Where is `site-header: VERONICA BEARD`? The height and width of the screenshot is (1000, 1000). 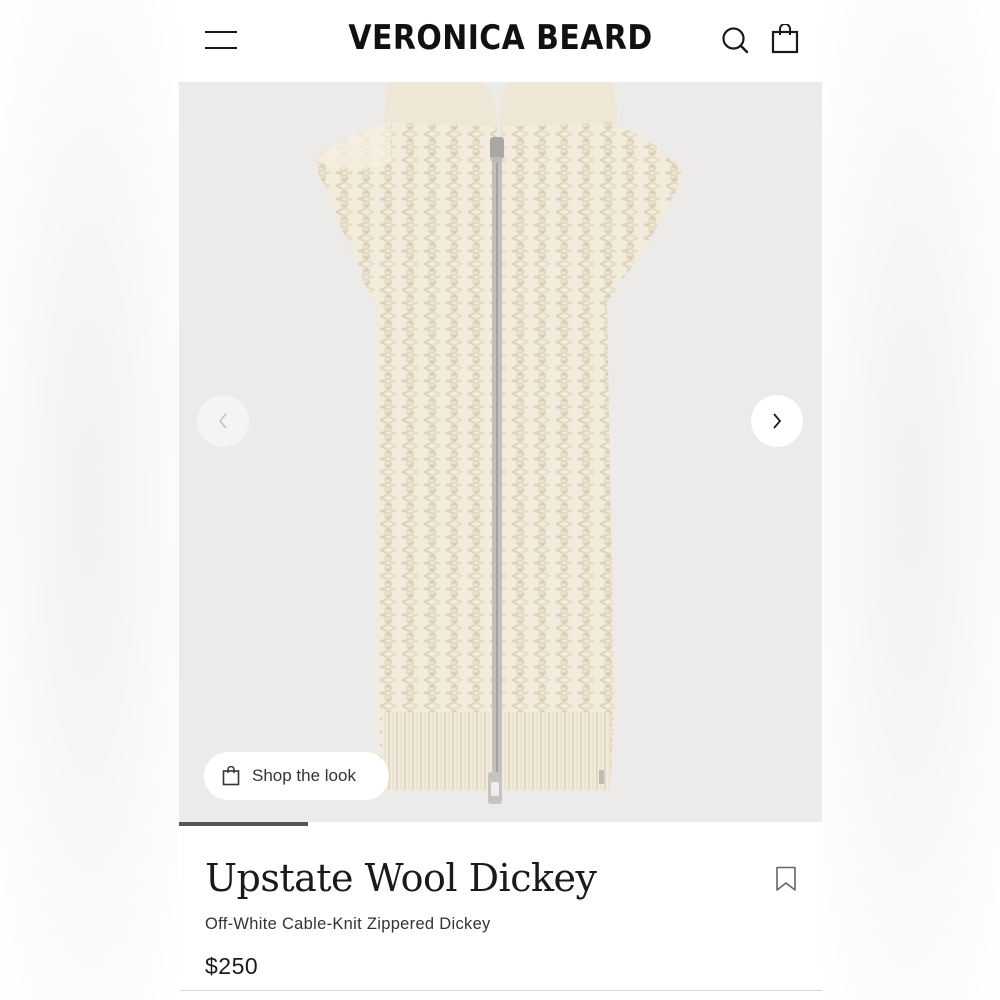 site-header: VERONICA BEARD is located at coordinates (500, 41).